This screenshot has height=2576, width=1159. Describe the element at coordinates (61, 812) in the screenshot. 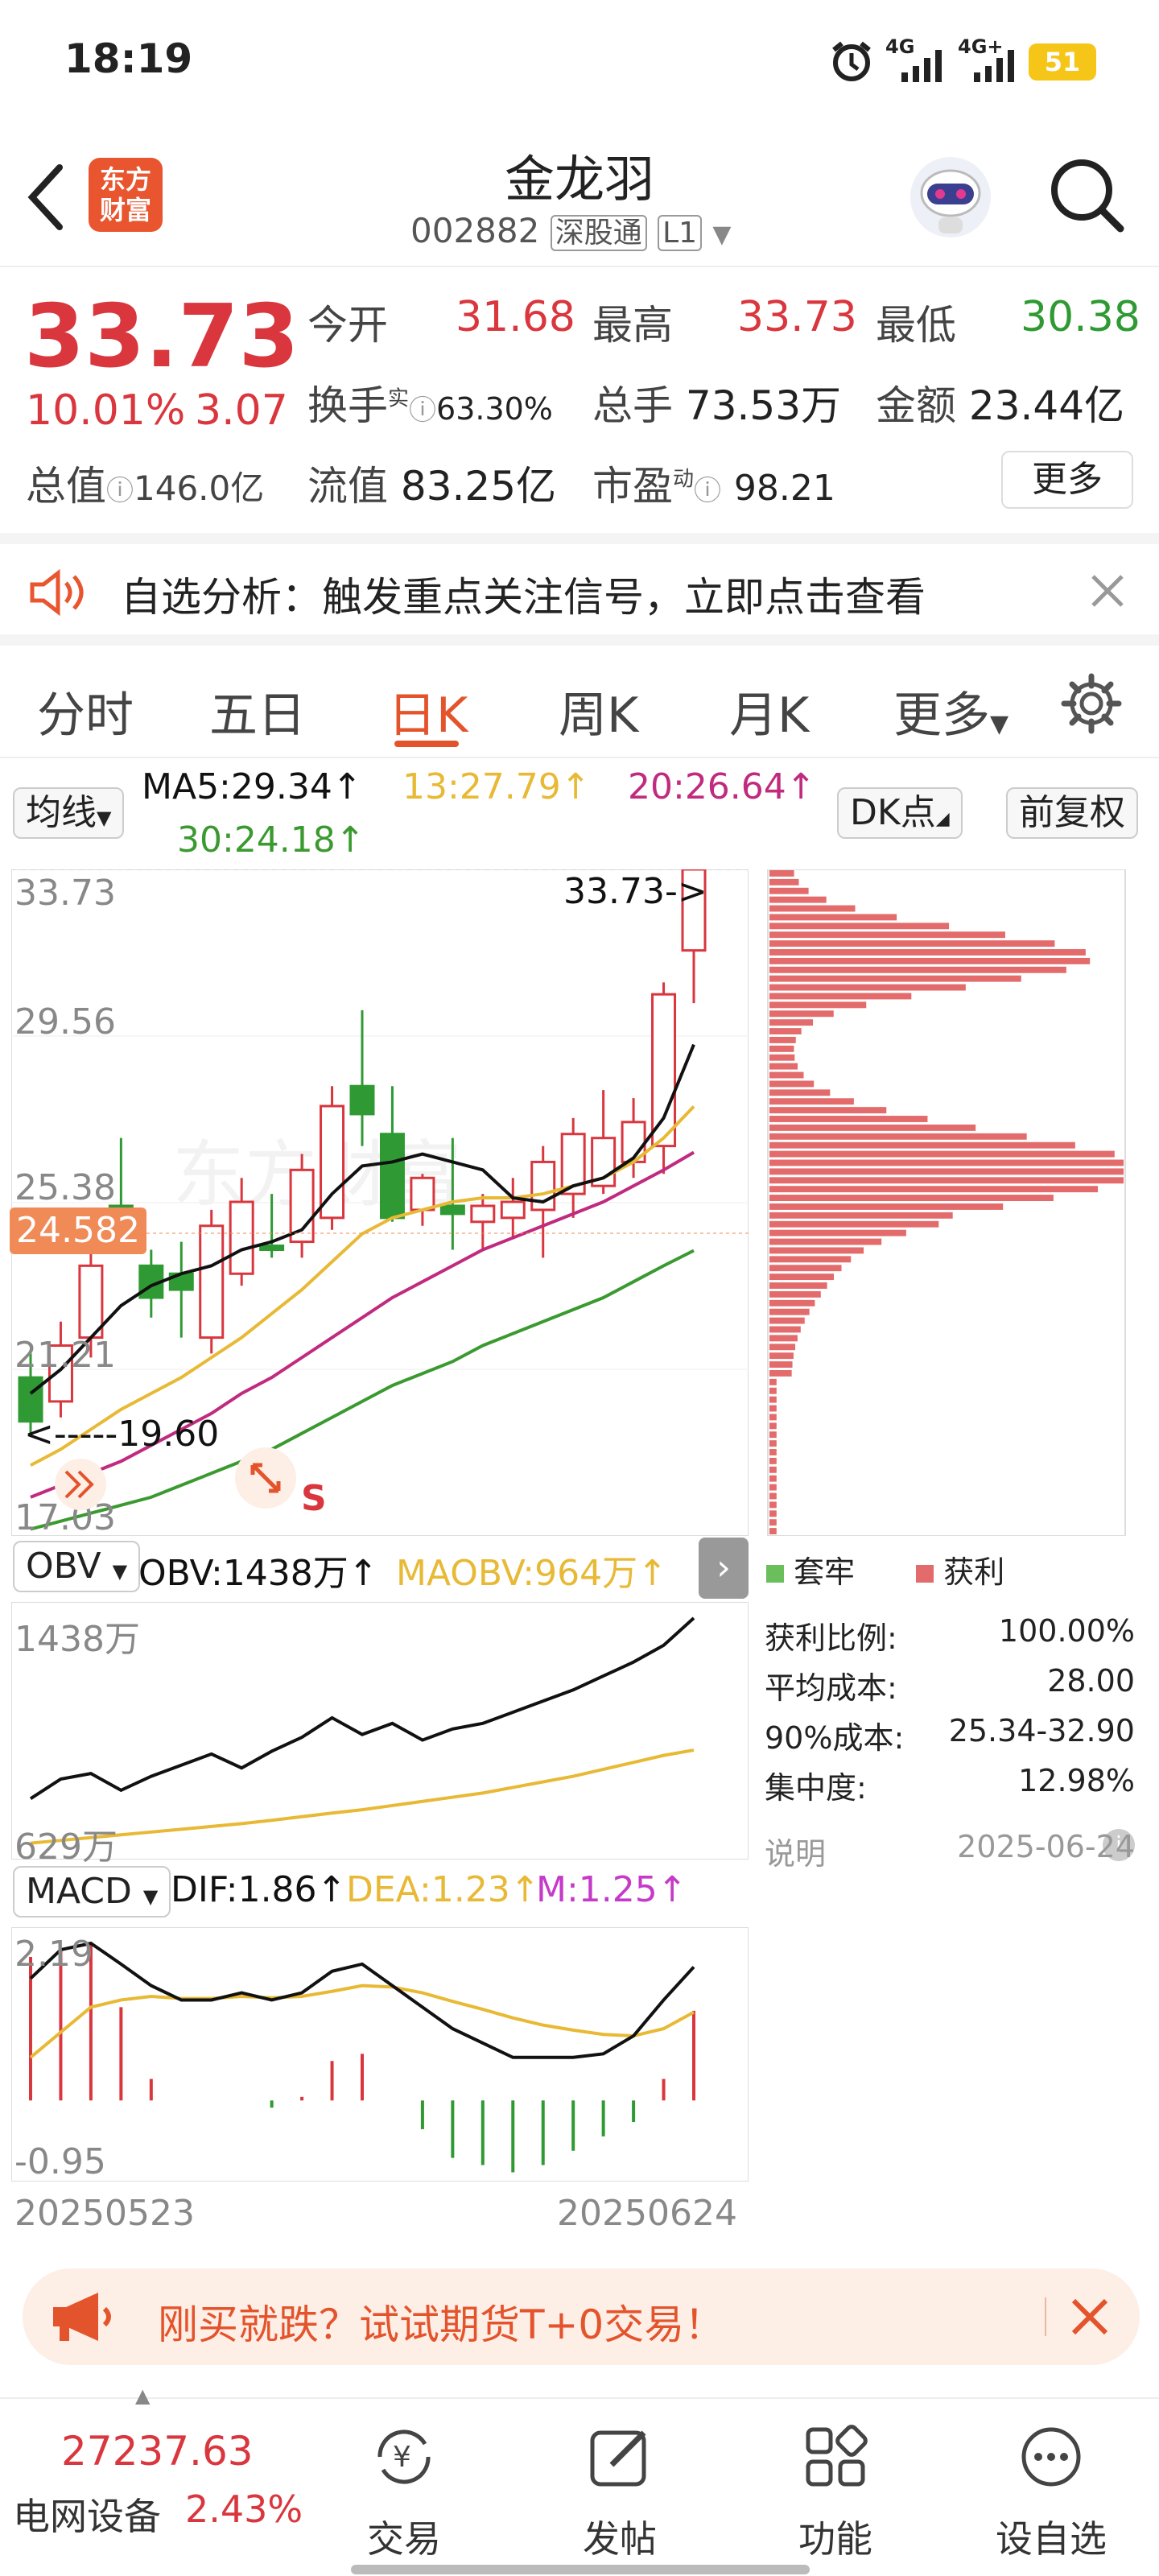

I see `ma-selector-label: 均线` at that location.